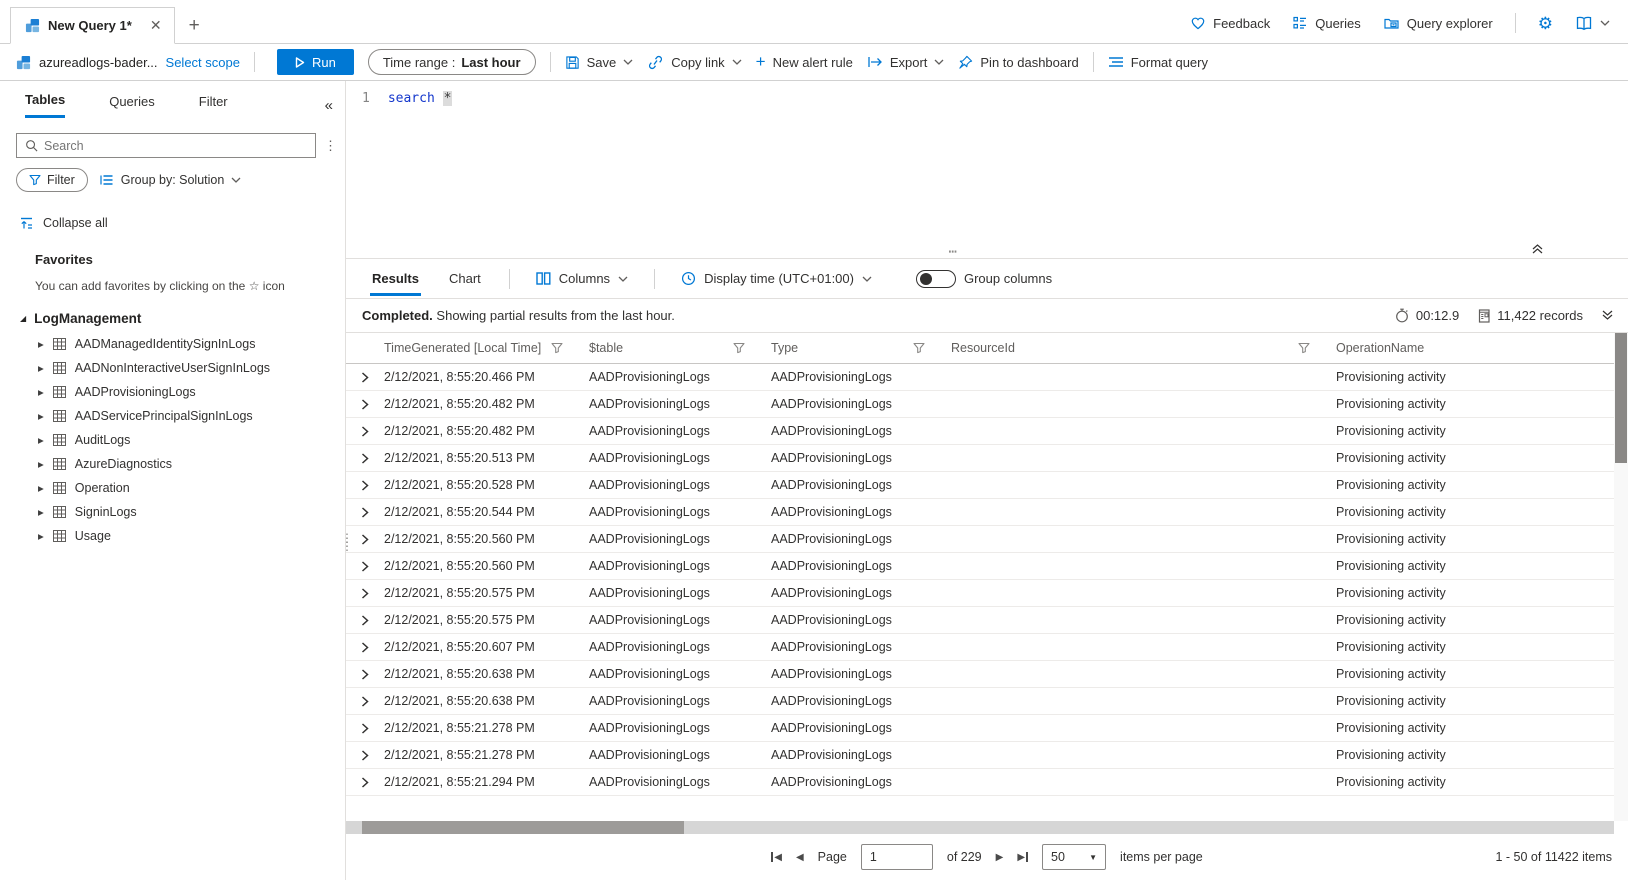 Image resolution: width=1628 pixels, height=880 pixels. What do you see at coordinates (486, 348) in the screenshot?
I see `column-header: TimeGenerated [Local Time]` at bounding box center [486, 348].